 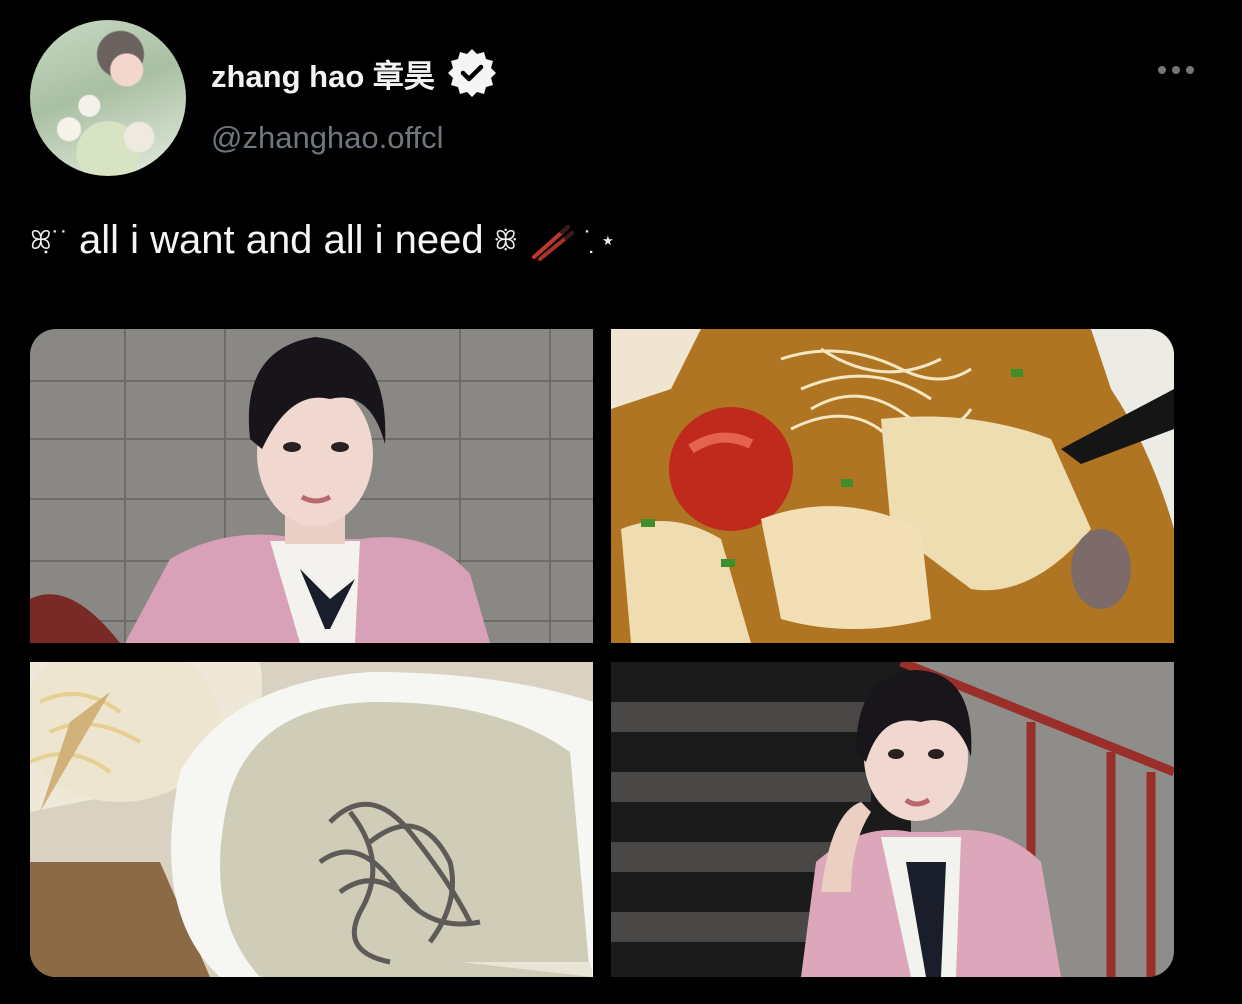 I want to click on verified-badge-icon, so click(x=471, y=73).